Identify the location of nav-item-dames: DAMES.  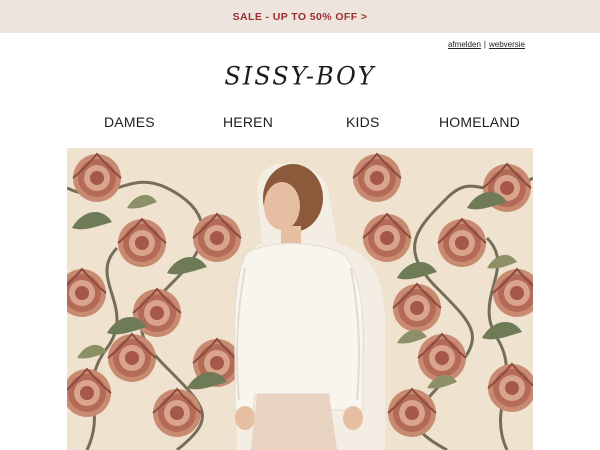
(129, 122).